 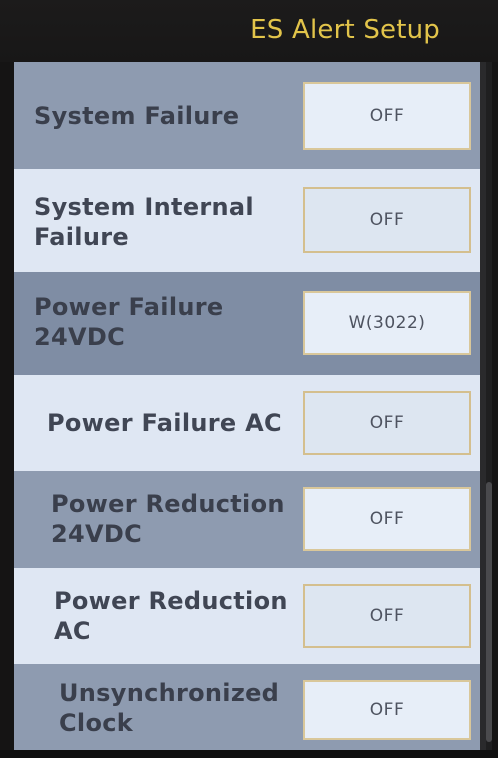 I want to click on alert-row-power-reduction-24vdc: Power Reduction 24VDC OFF, so click(x=247, y=519).